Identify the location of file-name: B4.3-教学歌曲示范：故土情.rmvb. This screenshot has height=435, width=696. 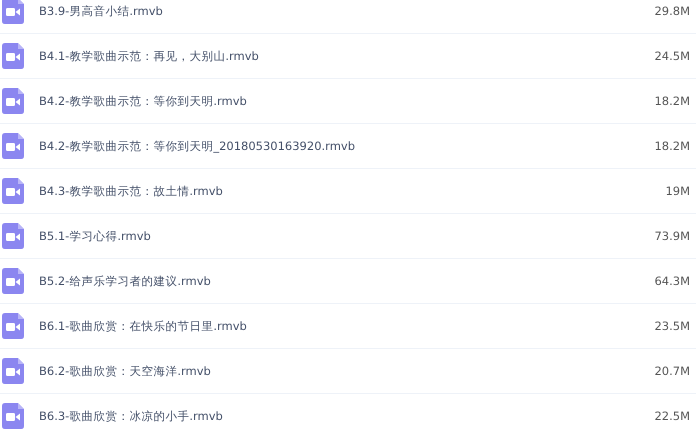
(131, 191).